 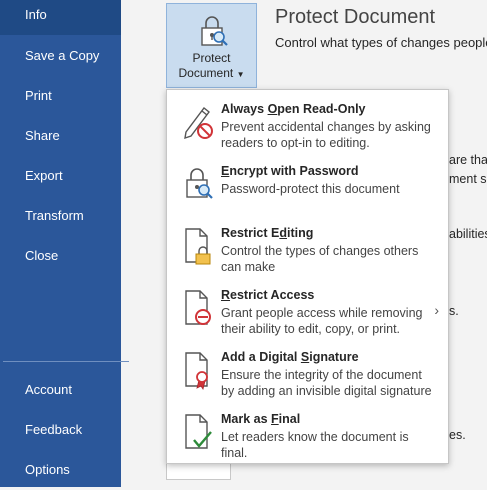 I want to click on nav-item-print: Print, so click(x=60, y=96).